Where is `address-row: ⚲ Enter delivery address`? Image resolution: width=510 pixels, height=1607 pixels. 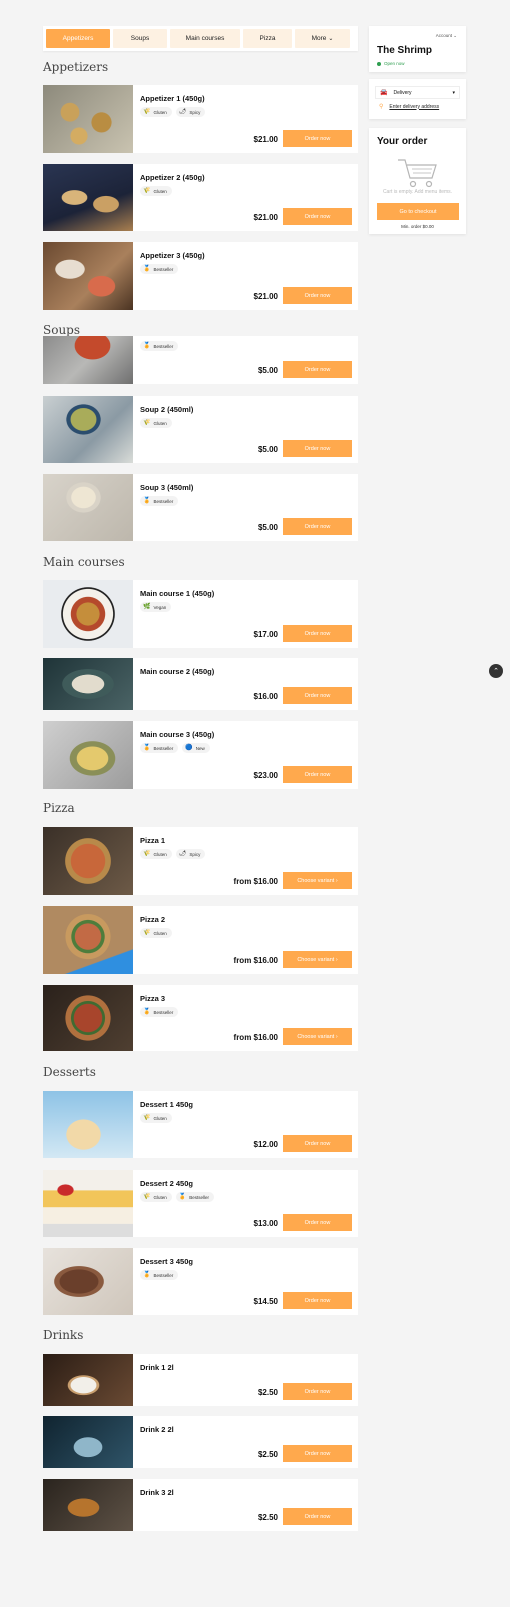
address-row: ⚲ Enter delivery address is located at coordinates (409, 107).